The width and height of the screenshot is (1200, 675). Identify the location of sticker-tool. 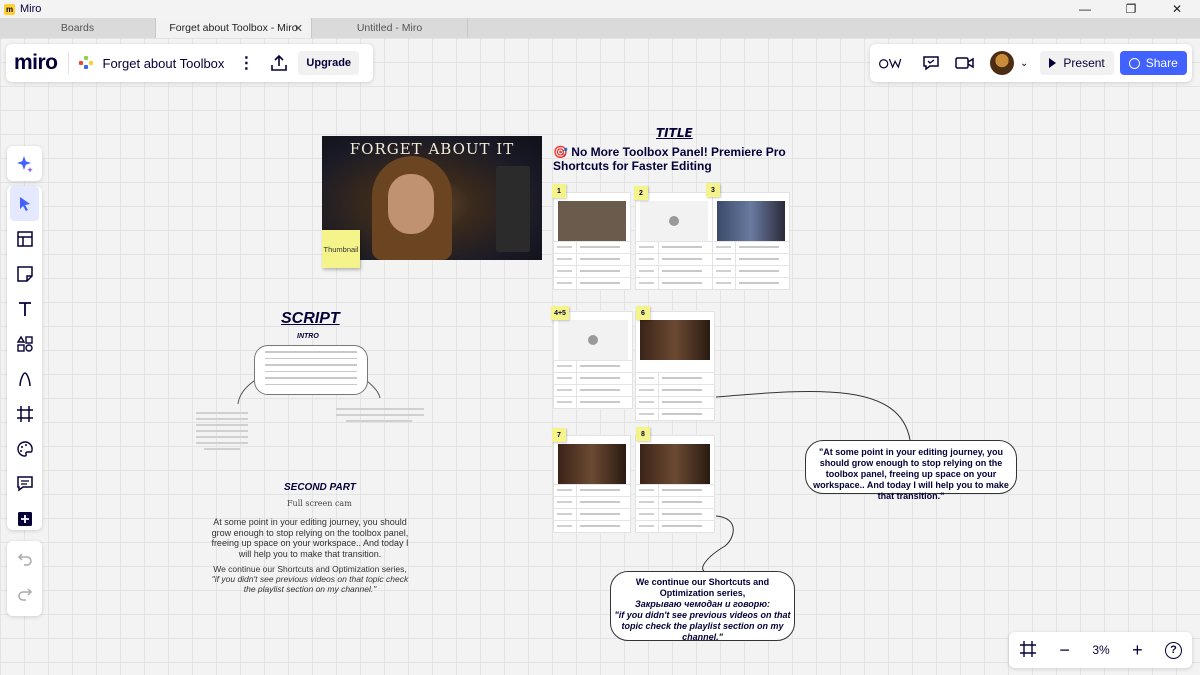
(24, 448).